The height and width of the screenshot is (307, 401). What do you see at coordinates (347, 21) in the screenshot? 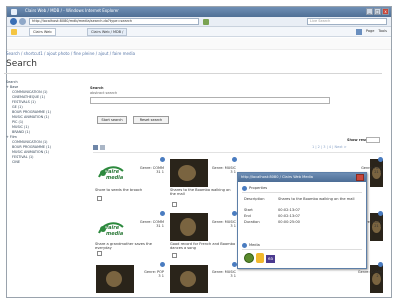
I see `browser-search-input: Live Search` at bounding box center [347, 21].